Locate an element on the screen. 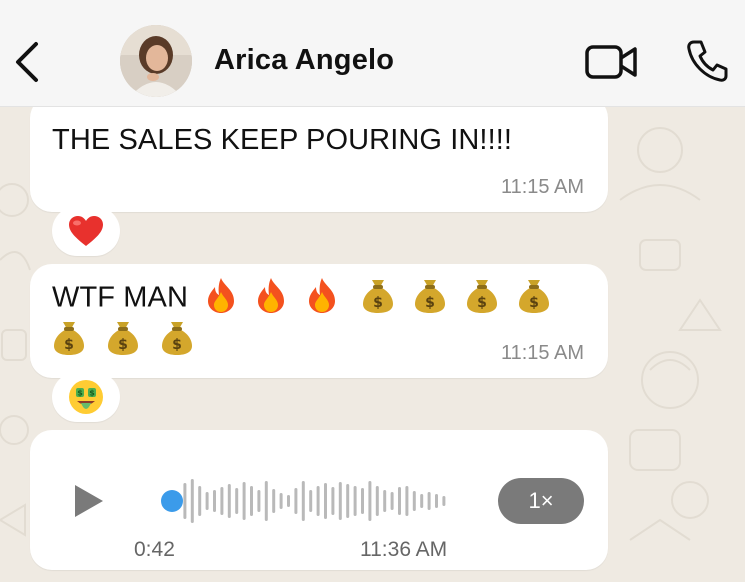  video-camera-icon is located at coordinates (611, 62).